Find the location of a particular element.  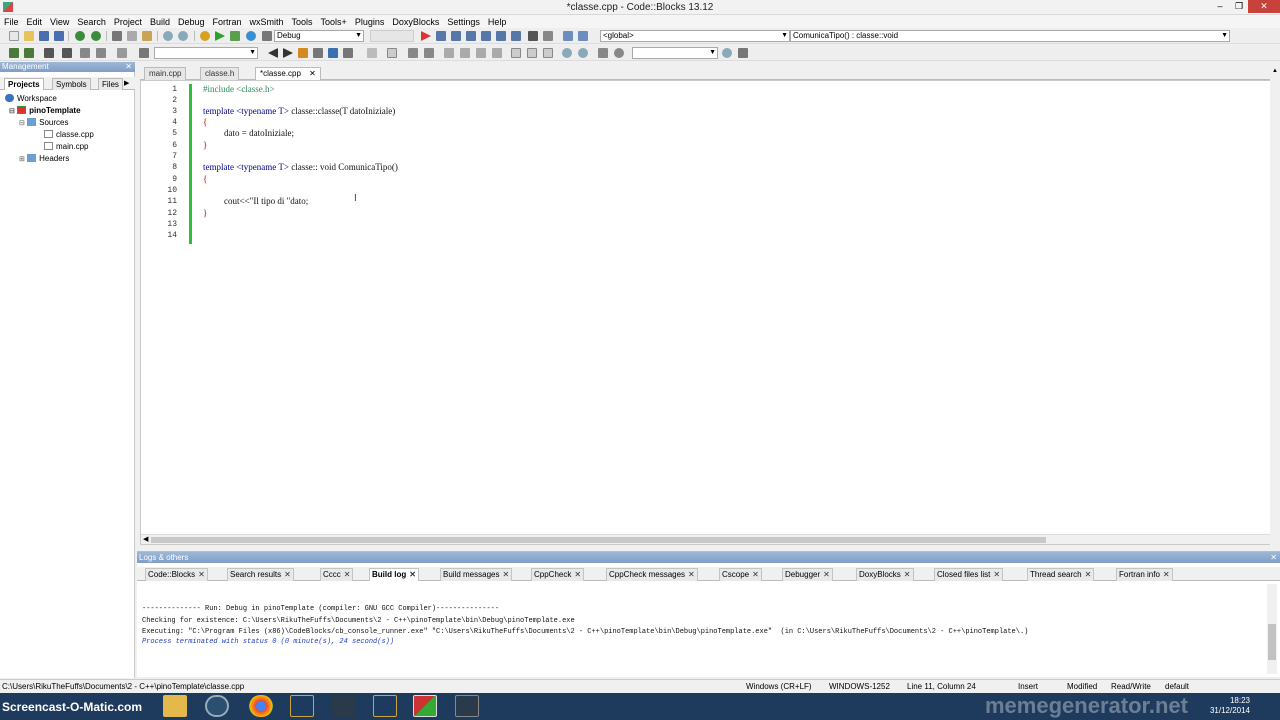

panel-3-icon is located at coordinates (481, 53).